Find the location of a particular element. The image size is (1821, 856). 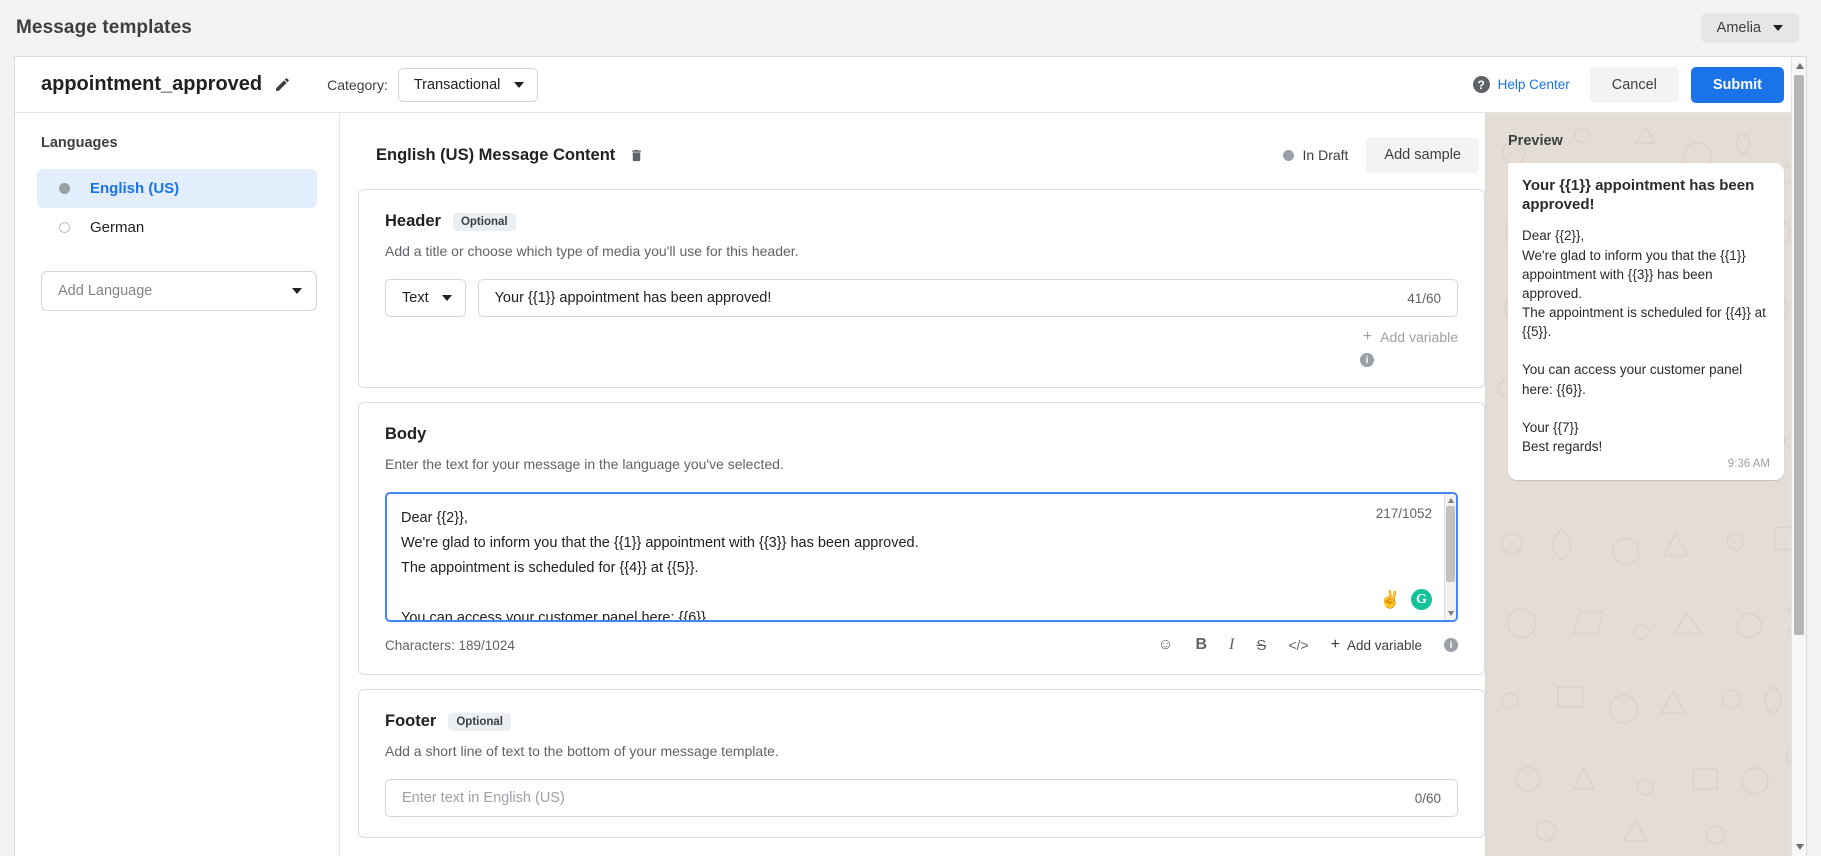

body-card-title-row: Body is located at coordinates (921, 434).